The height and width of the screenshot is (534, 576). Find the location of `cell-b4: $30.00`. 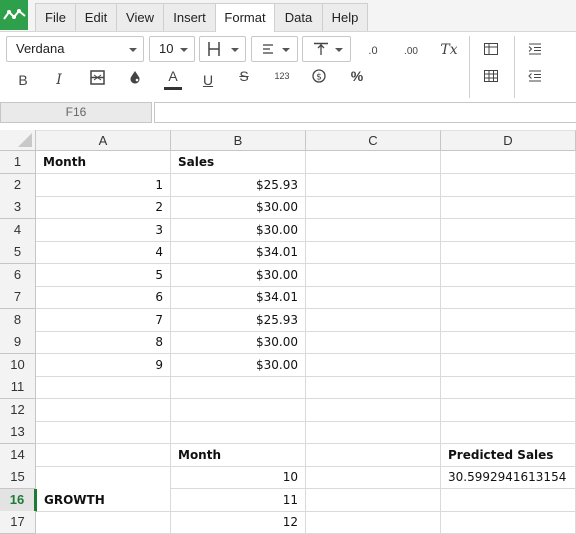

cell-b4: $30.00 is located at coordinates (238, 230).